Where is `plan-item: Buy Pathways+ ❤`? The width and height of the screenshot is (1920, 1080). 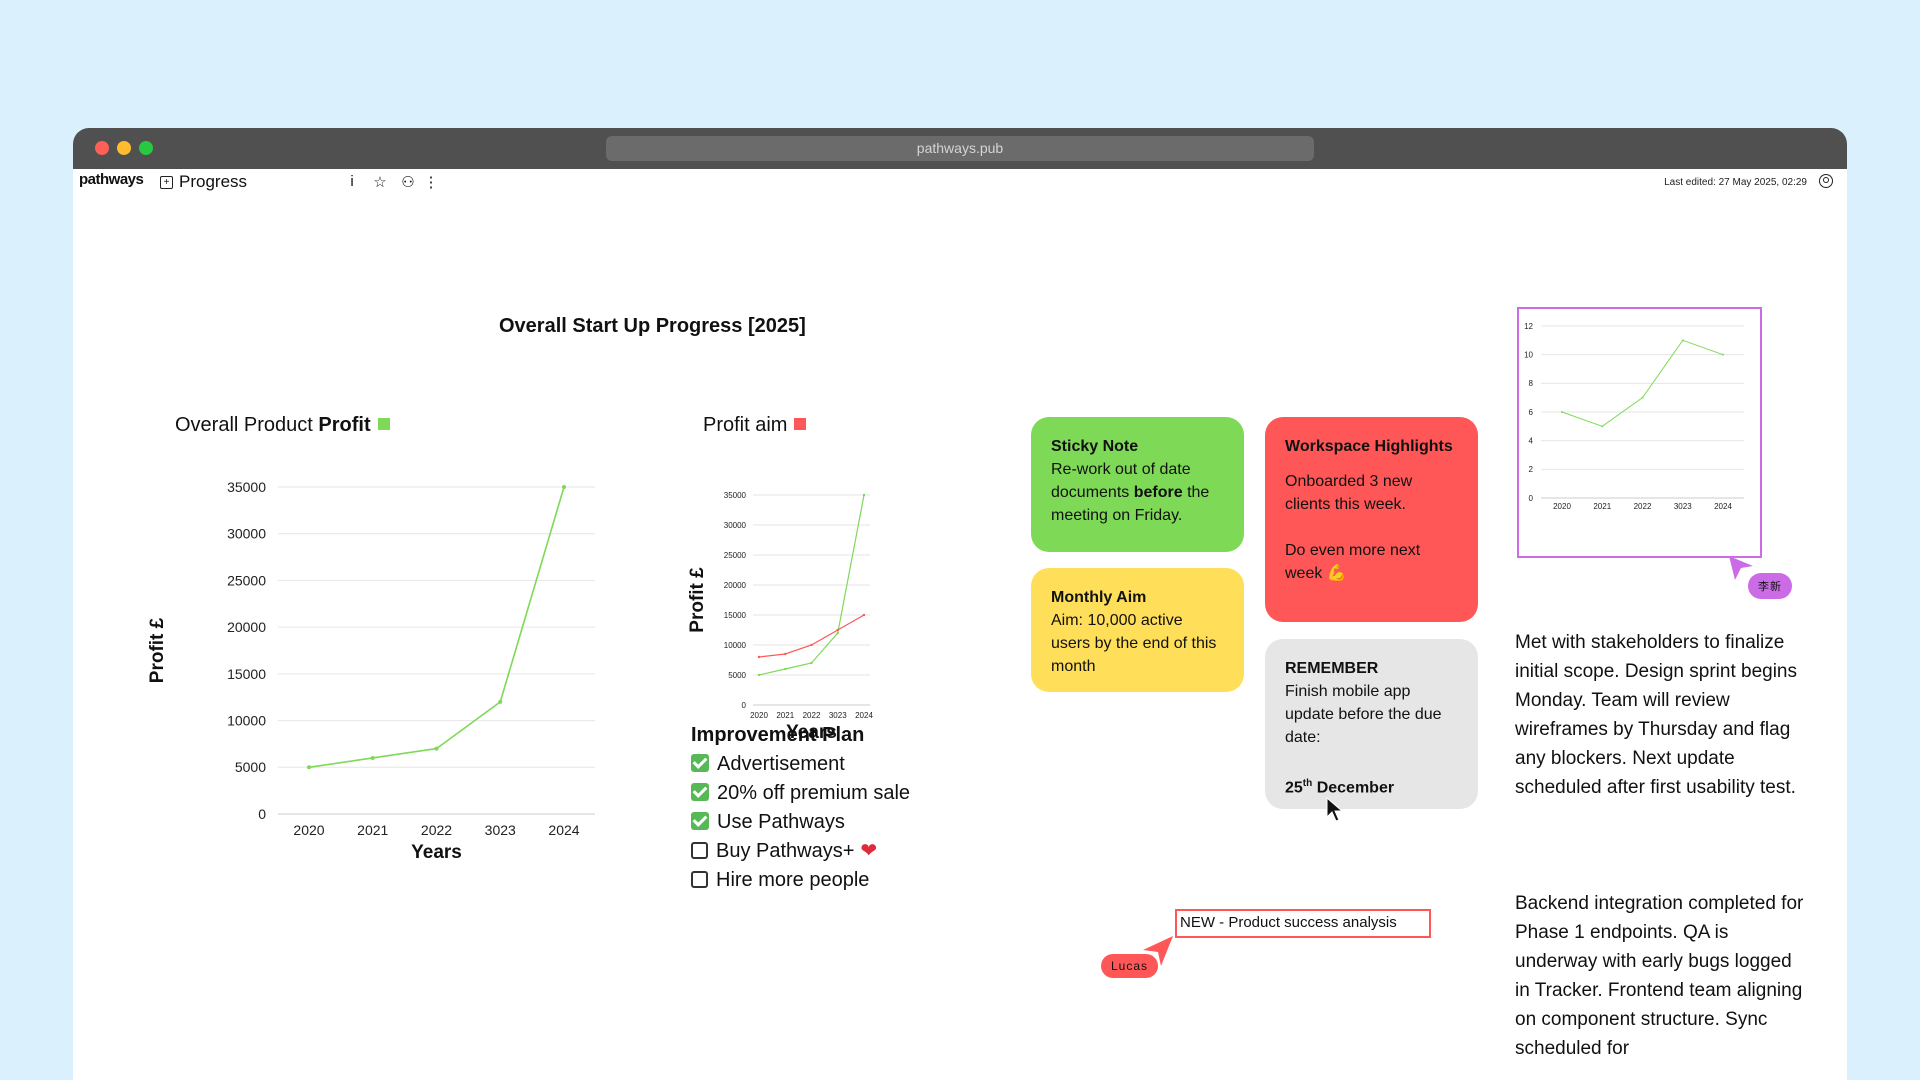 plan-item: Buy Pathways+ ❤ is located at coordinates (800, 851).